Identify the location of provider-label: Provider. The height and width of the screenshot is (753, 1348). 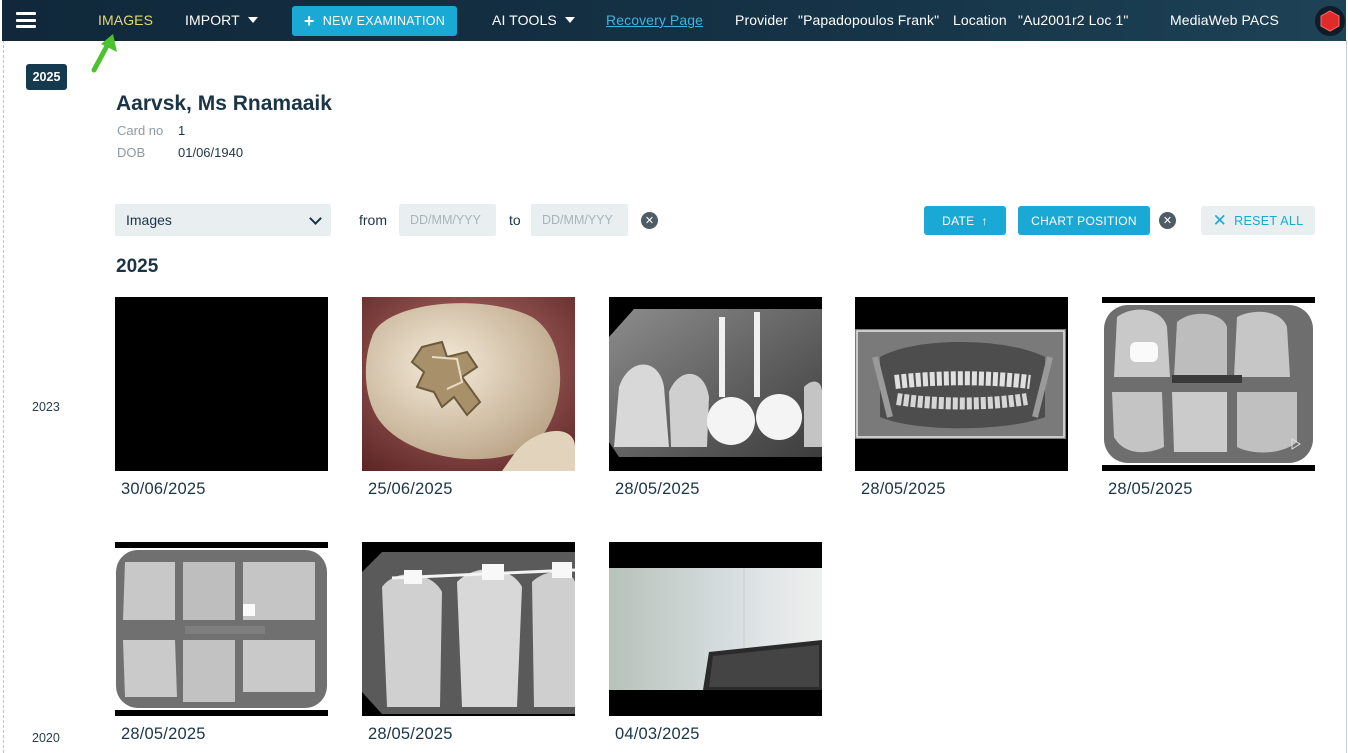
(761, 20).